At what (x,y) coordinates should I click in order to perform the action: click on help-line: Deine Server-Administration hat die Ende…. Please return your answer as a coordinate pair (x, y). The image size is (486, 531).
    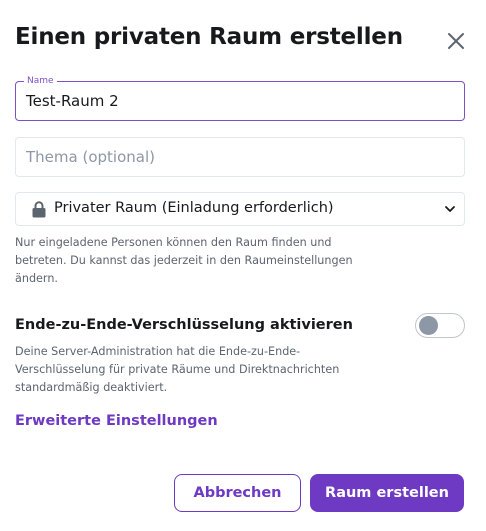
    Looking at the image, I should click on (158, 351).